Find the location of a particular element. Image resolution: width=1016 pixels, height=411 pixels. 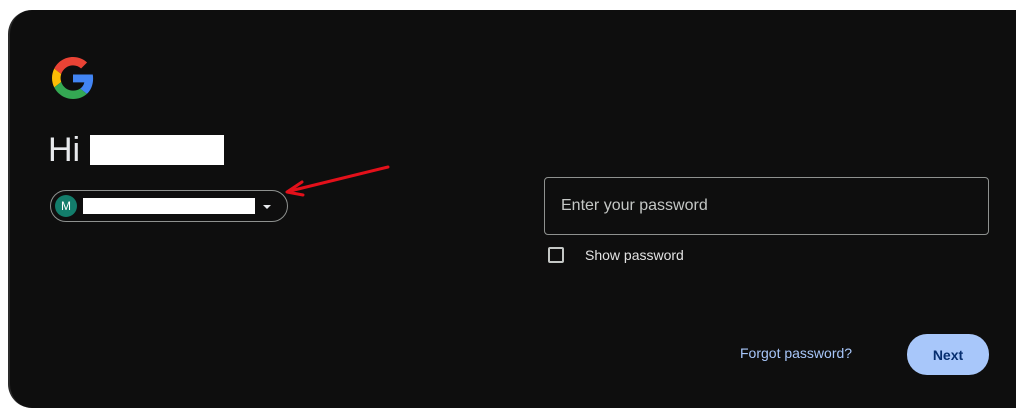

greeting: Hi is located at coordinates (136, 150).